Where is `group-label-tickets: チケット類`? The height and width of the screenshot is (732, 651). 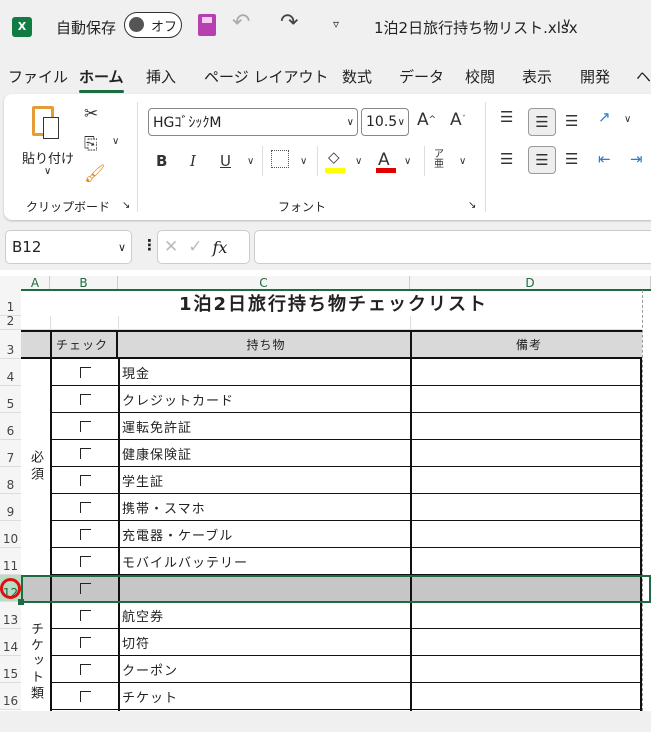 group-label-tickets: チケット類 is located at coordinates (35, 677).